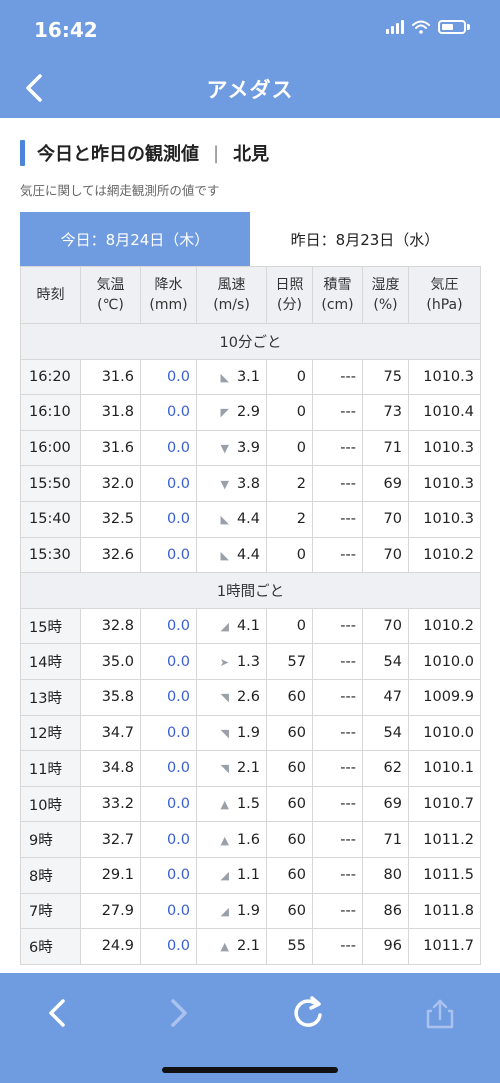 The height and width of the screenshot is (1083, 500). Describe the element at coordinates (224, 449) in the screenshot. I see `wind-direction-icon: ▼` at that location.